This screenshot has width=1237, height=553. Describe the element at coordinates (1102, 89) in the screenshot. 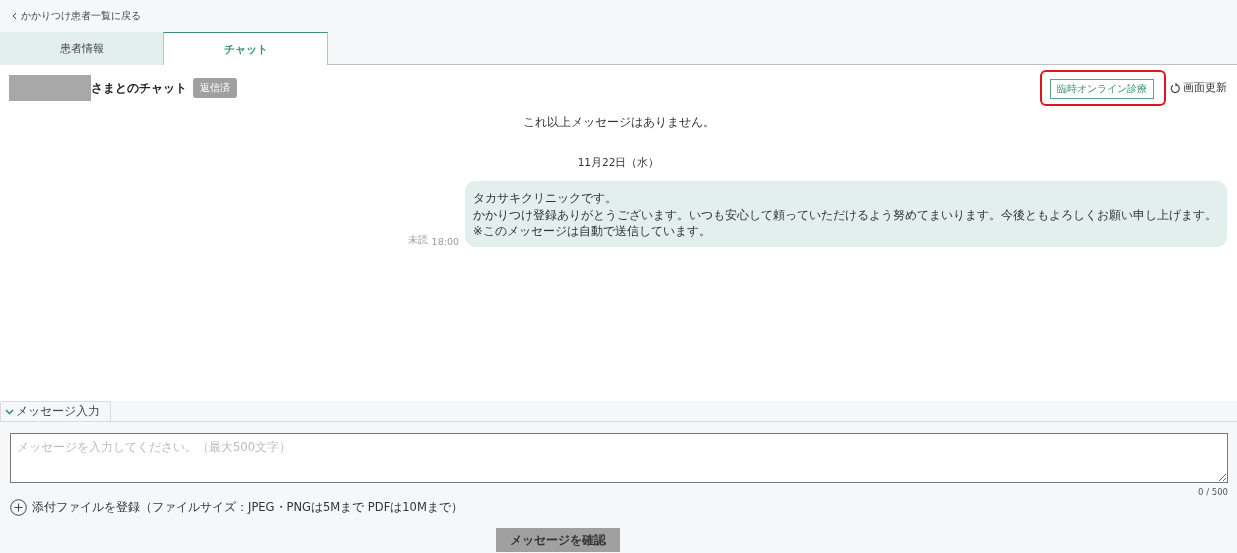

I see `online-consultation-button: 臨時オンライン診療` at that location.